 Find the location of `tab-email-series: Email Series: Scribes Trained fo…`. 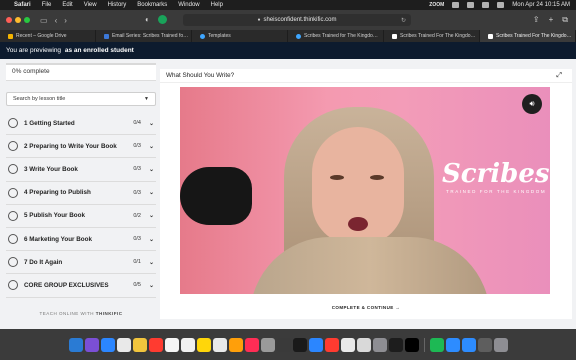

tab-email-series: Email Series: Scribes Trained fo… is located at coordinates (144, 36).